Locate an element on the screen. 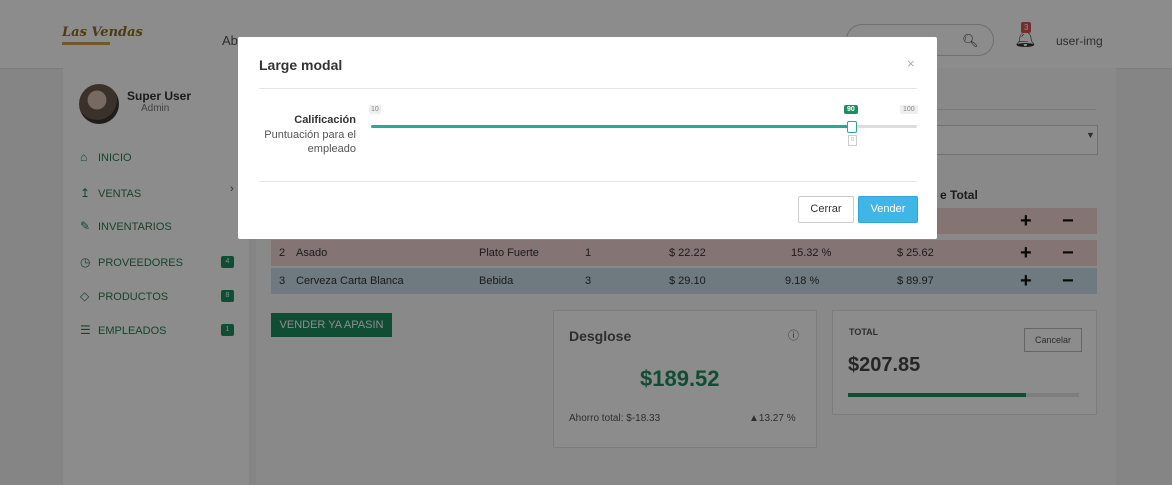 This screenshot has height=485, width=1172. rating-description-line: Puntuación para el is located at coordinates (310, 135).